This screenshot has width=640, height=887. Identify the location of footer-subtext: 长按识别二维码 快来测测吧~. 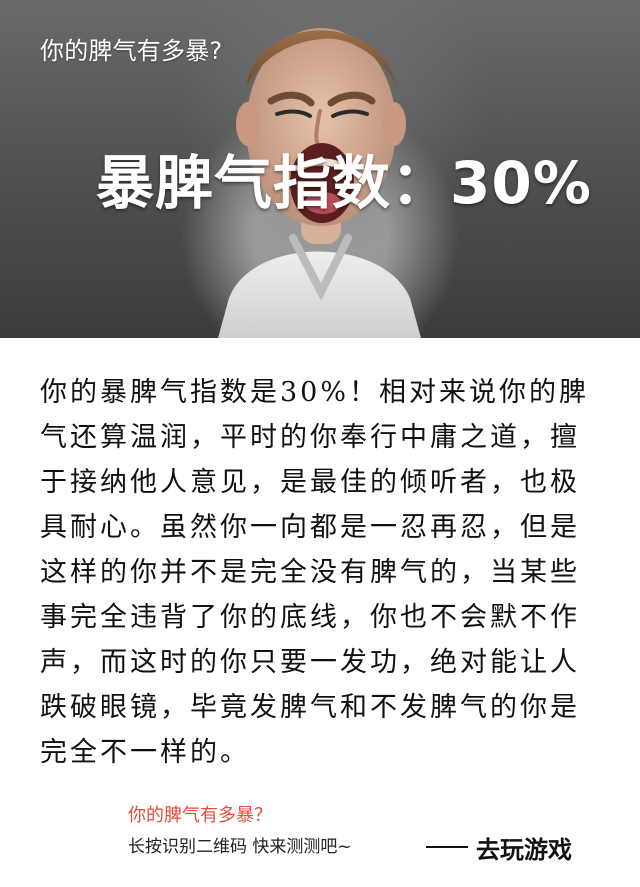
(240, 847).